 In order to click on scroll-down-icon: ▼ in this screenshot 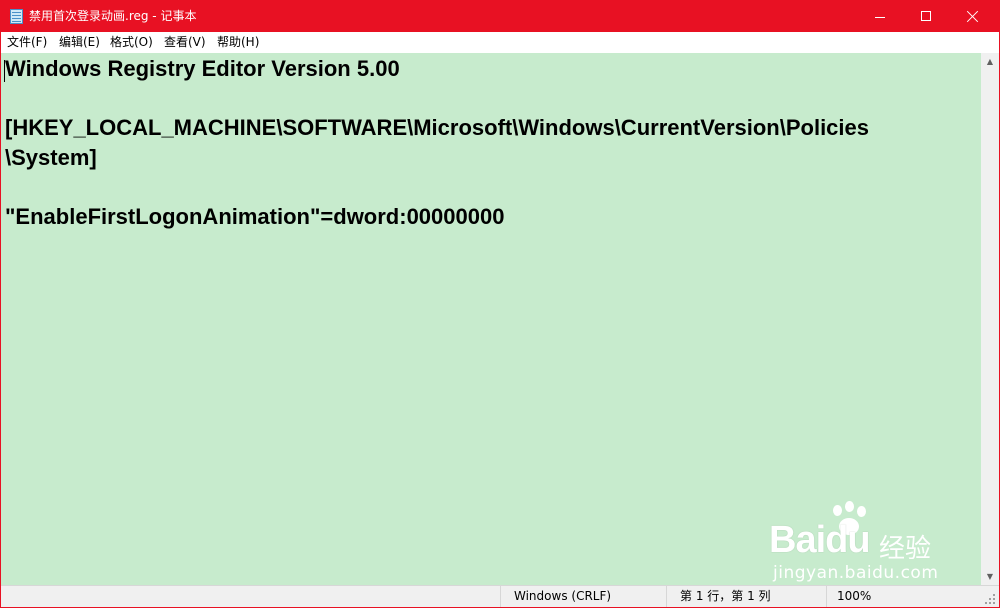, I will do `click(990, 576)`.